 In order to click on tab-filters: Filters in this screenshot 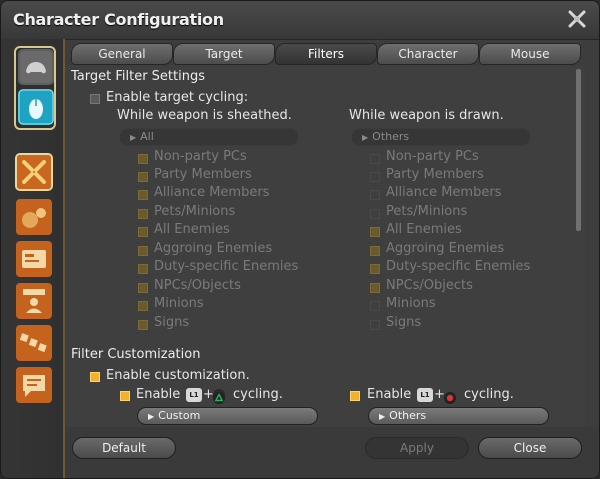, I will do `click(326, 54)`.